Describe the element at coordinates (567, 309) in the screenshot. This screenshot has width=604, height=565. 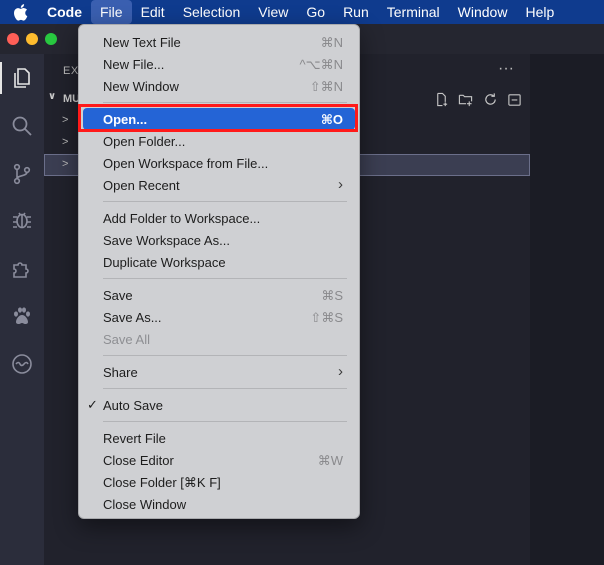
I see `editor-area` at that location.